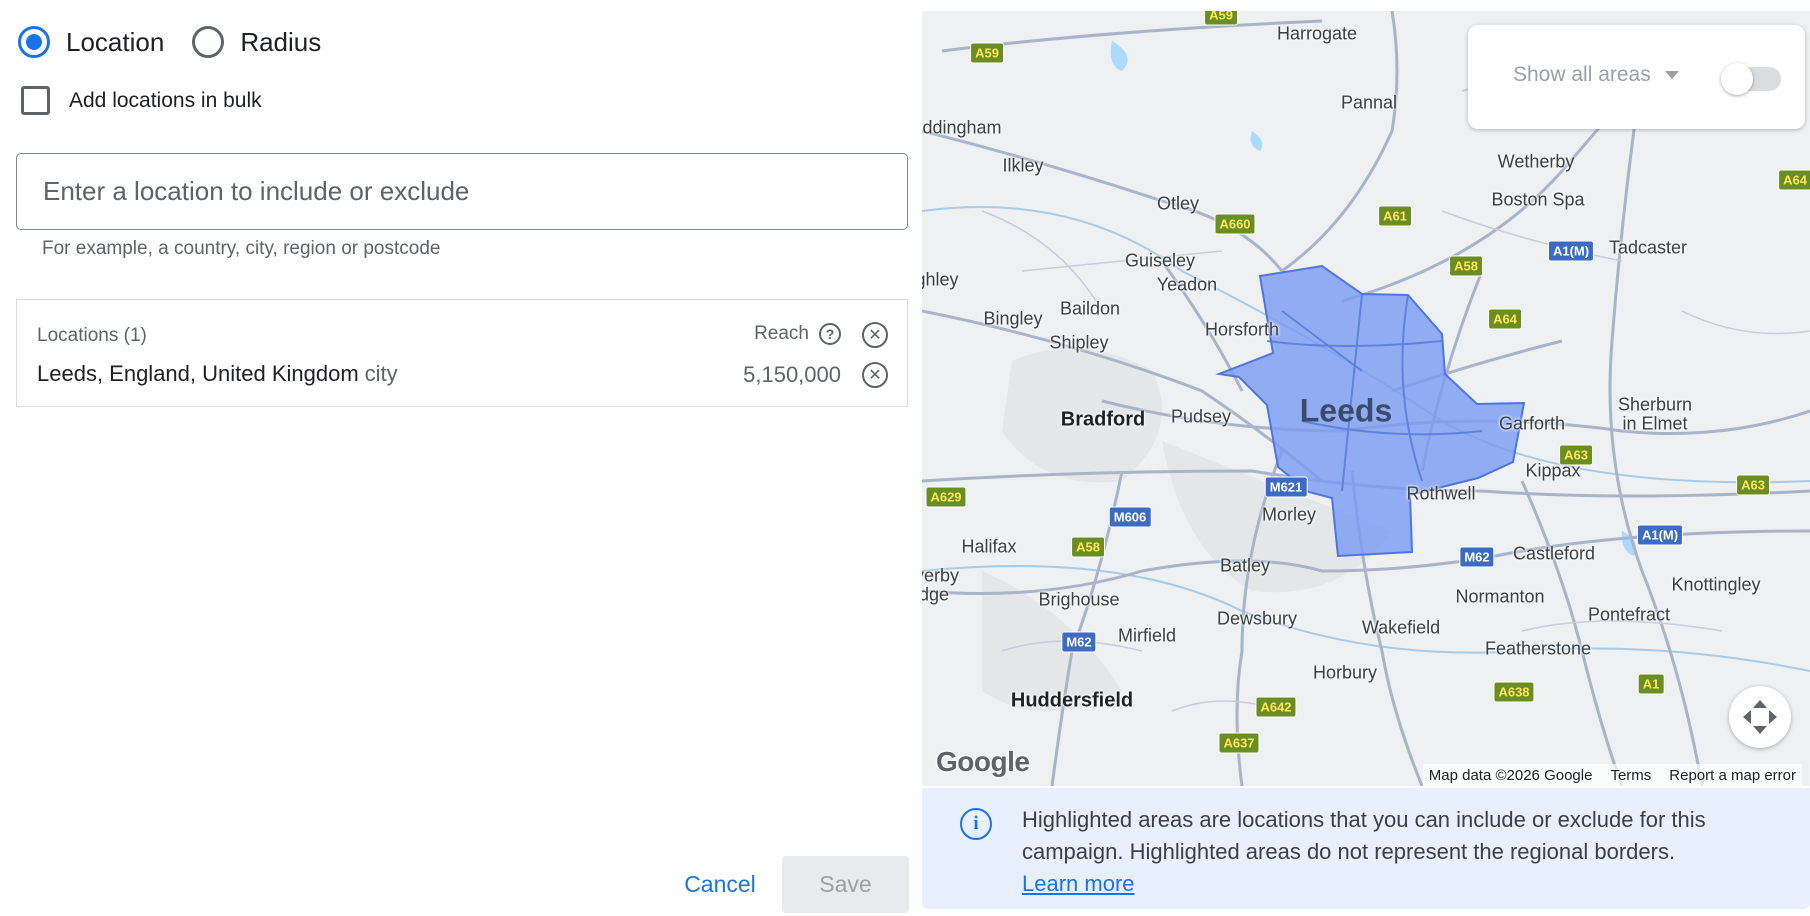 The image size is (1810, 916). What do you see at coordinates (1239, 743) in the screenshot?
I see `road-shield-a637: A637` at bounding box center [1239, 743].